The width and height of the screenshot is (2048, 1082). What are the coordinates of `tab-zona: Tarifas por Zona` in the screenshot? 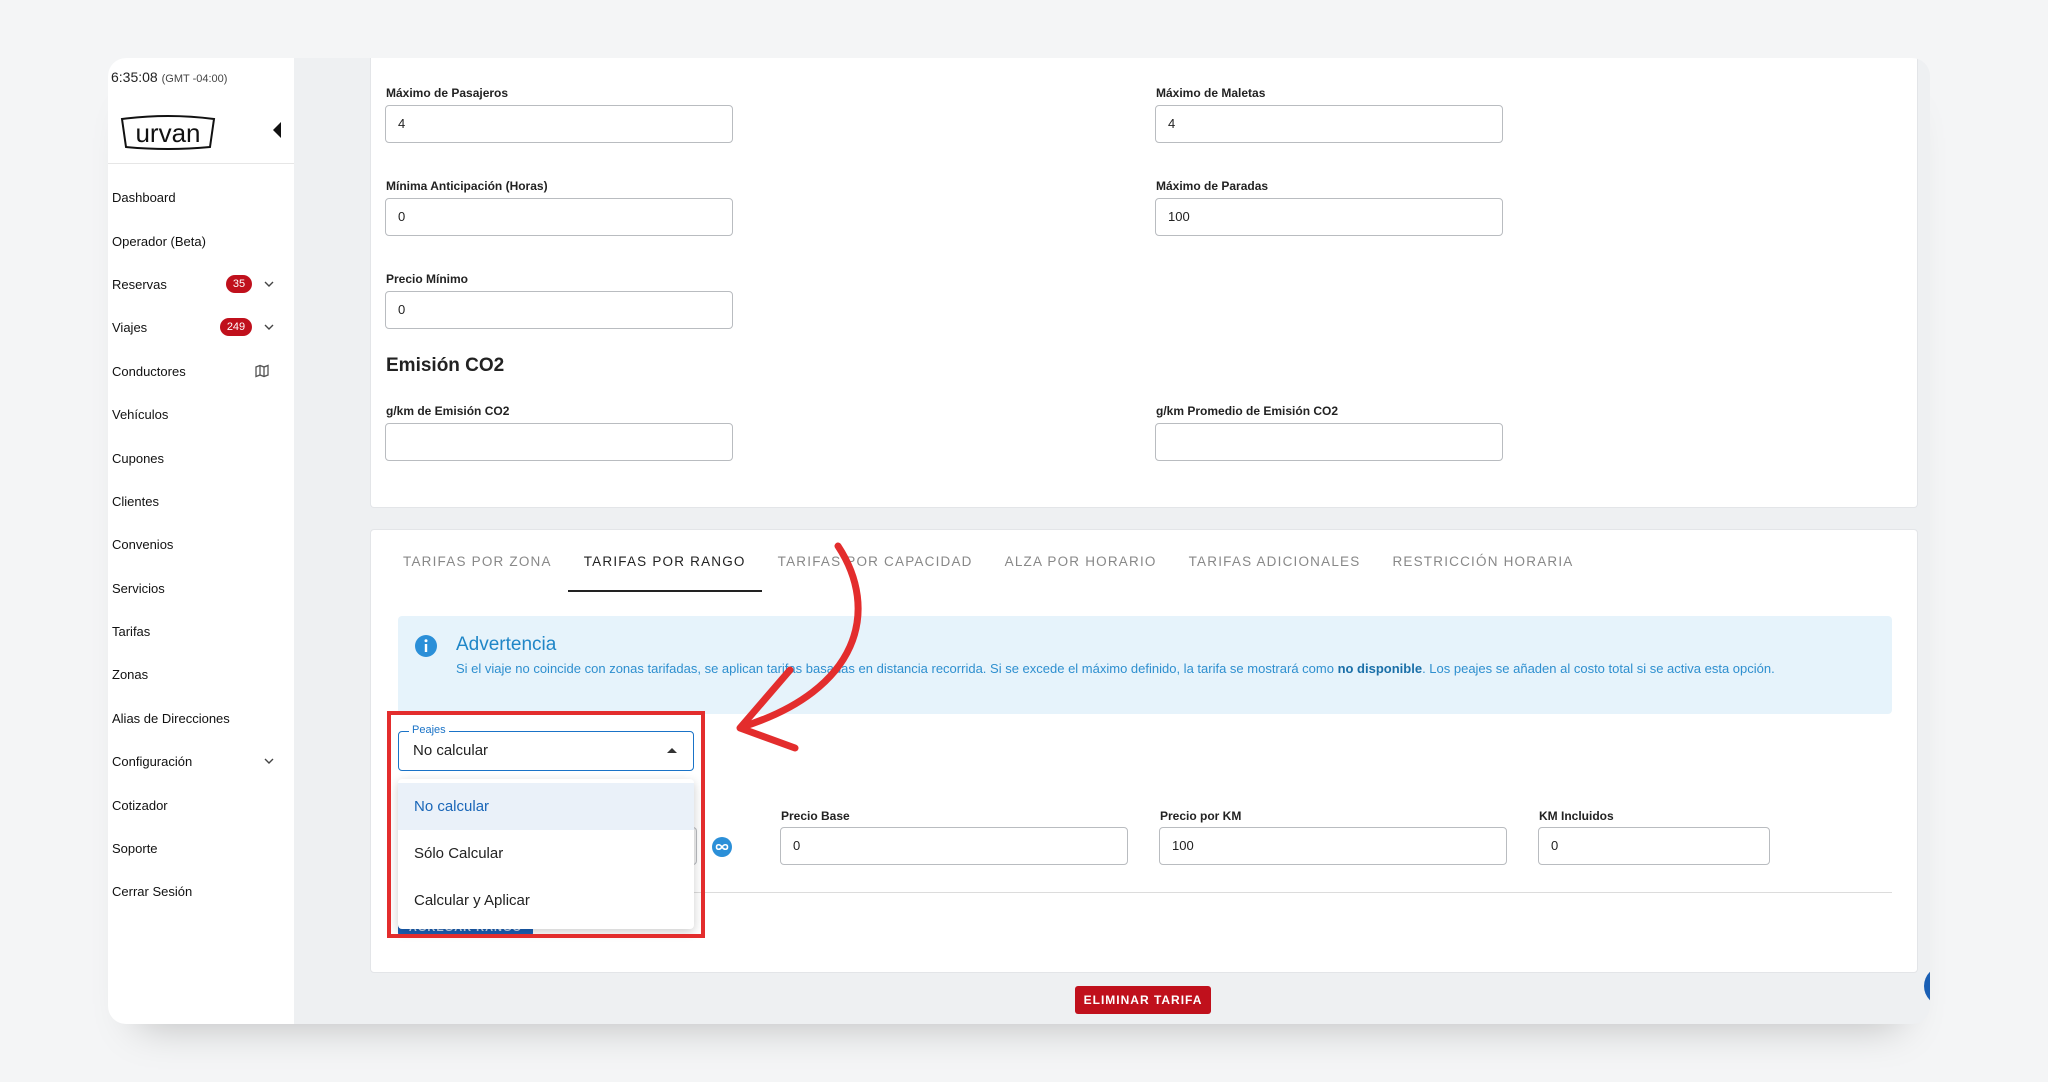 It's located at (477, 561).